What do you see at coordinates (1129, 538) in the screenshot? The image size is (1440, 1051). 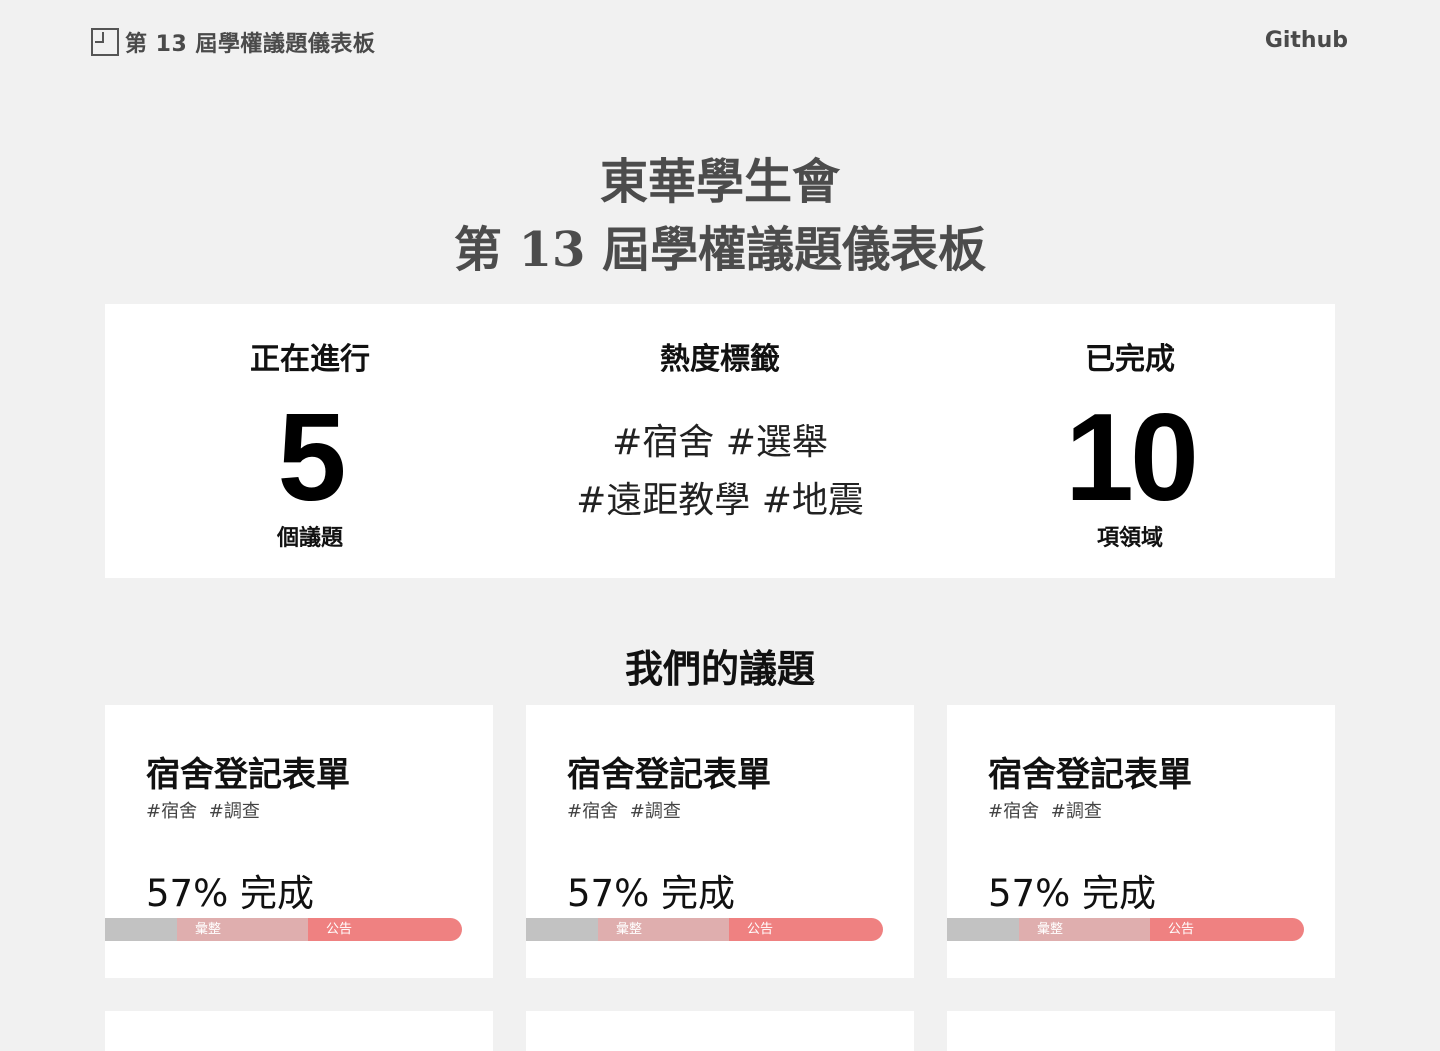 I see `stat-done-unit: 項領域` at bounding box center [1129, 538].